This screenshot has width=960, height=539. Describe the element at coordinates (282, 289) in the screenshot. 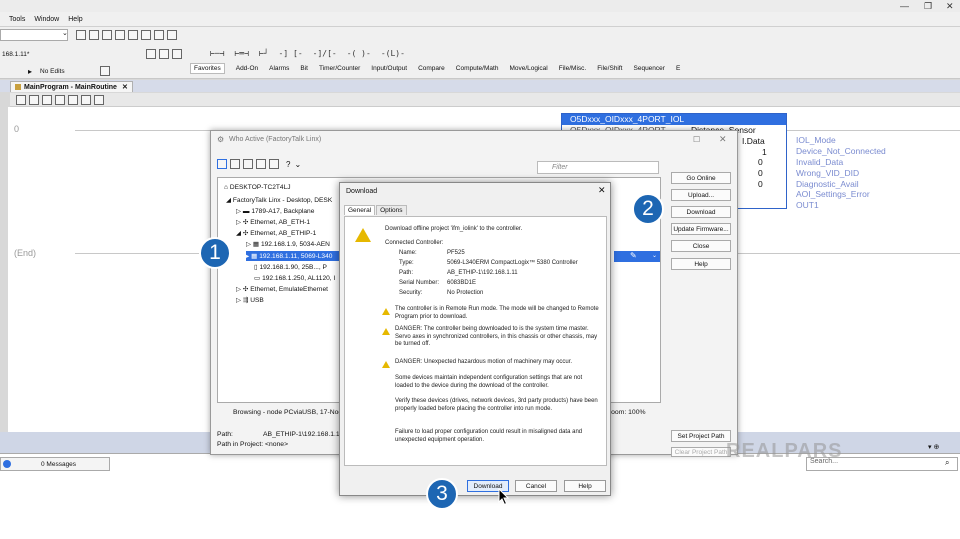

I see `tree-item-emulate: ▷ ✣ Ethernet, EmulateEthernet` at that location.